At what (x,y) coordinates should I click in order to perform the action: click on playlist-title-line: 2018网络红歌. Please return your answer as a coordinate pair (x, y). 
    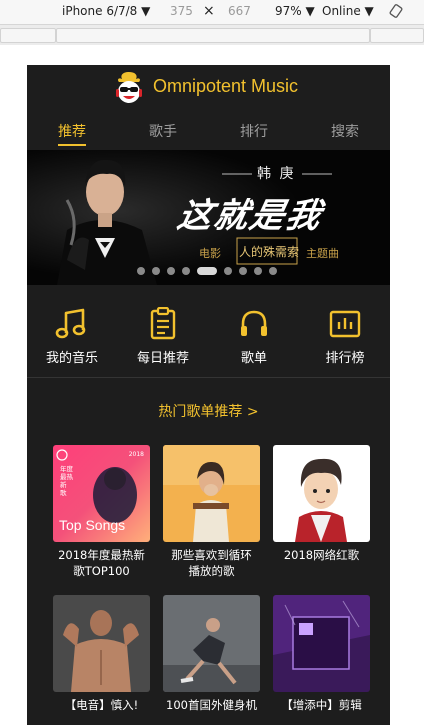
    Looking at the image, I should click on (321, 555).